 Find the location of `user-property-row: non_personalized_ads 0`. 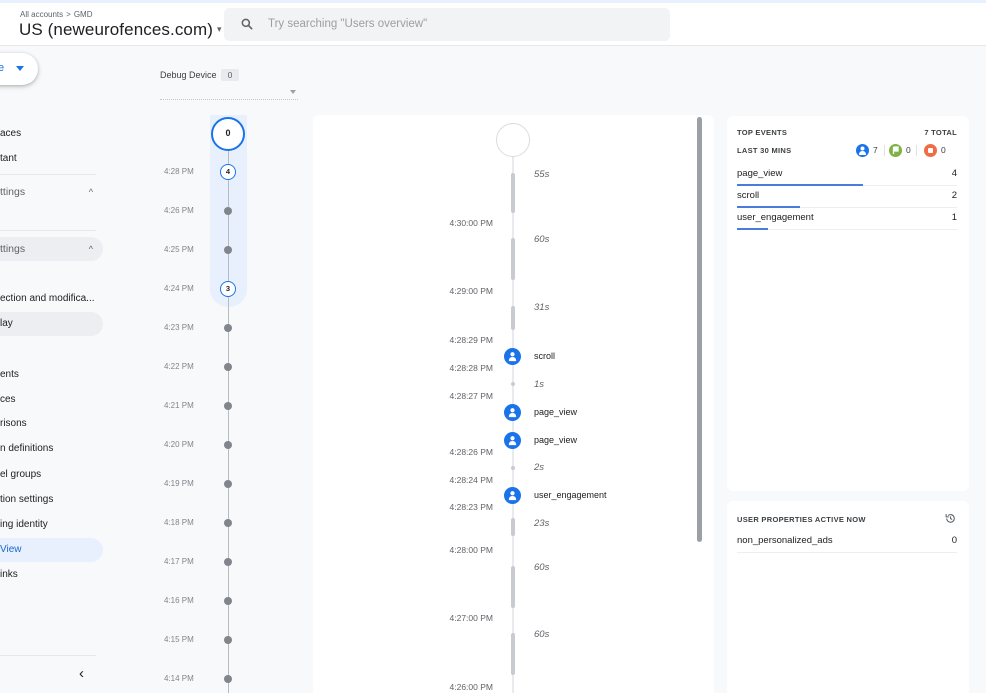

user-property-row: non_personalized_ads 0 is located at coordinates (847, 542).